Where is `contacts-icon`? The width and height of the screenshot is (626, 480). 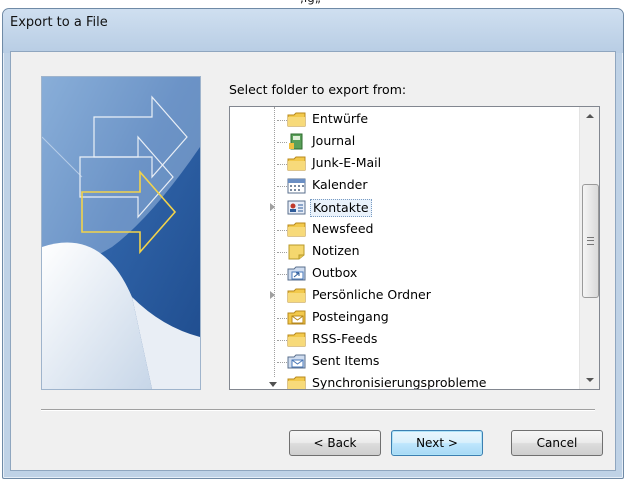 contacts-icon is located at coordinates (296, 207).